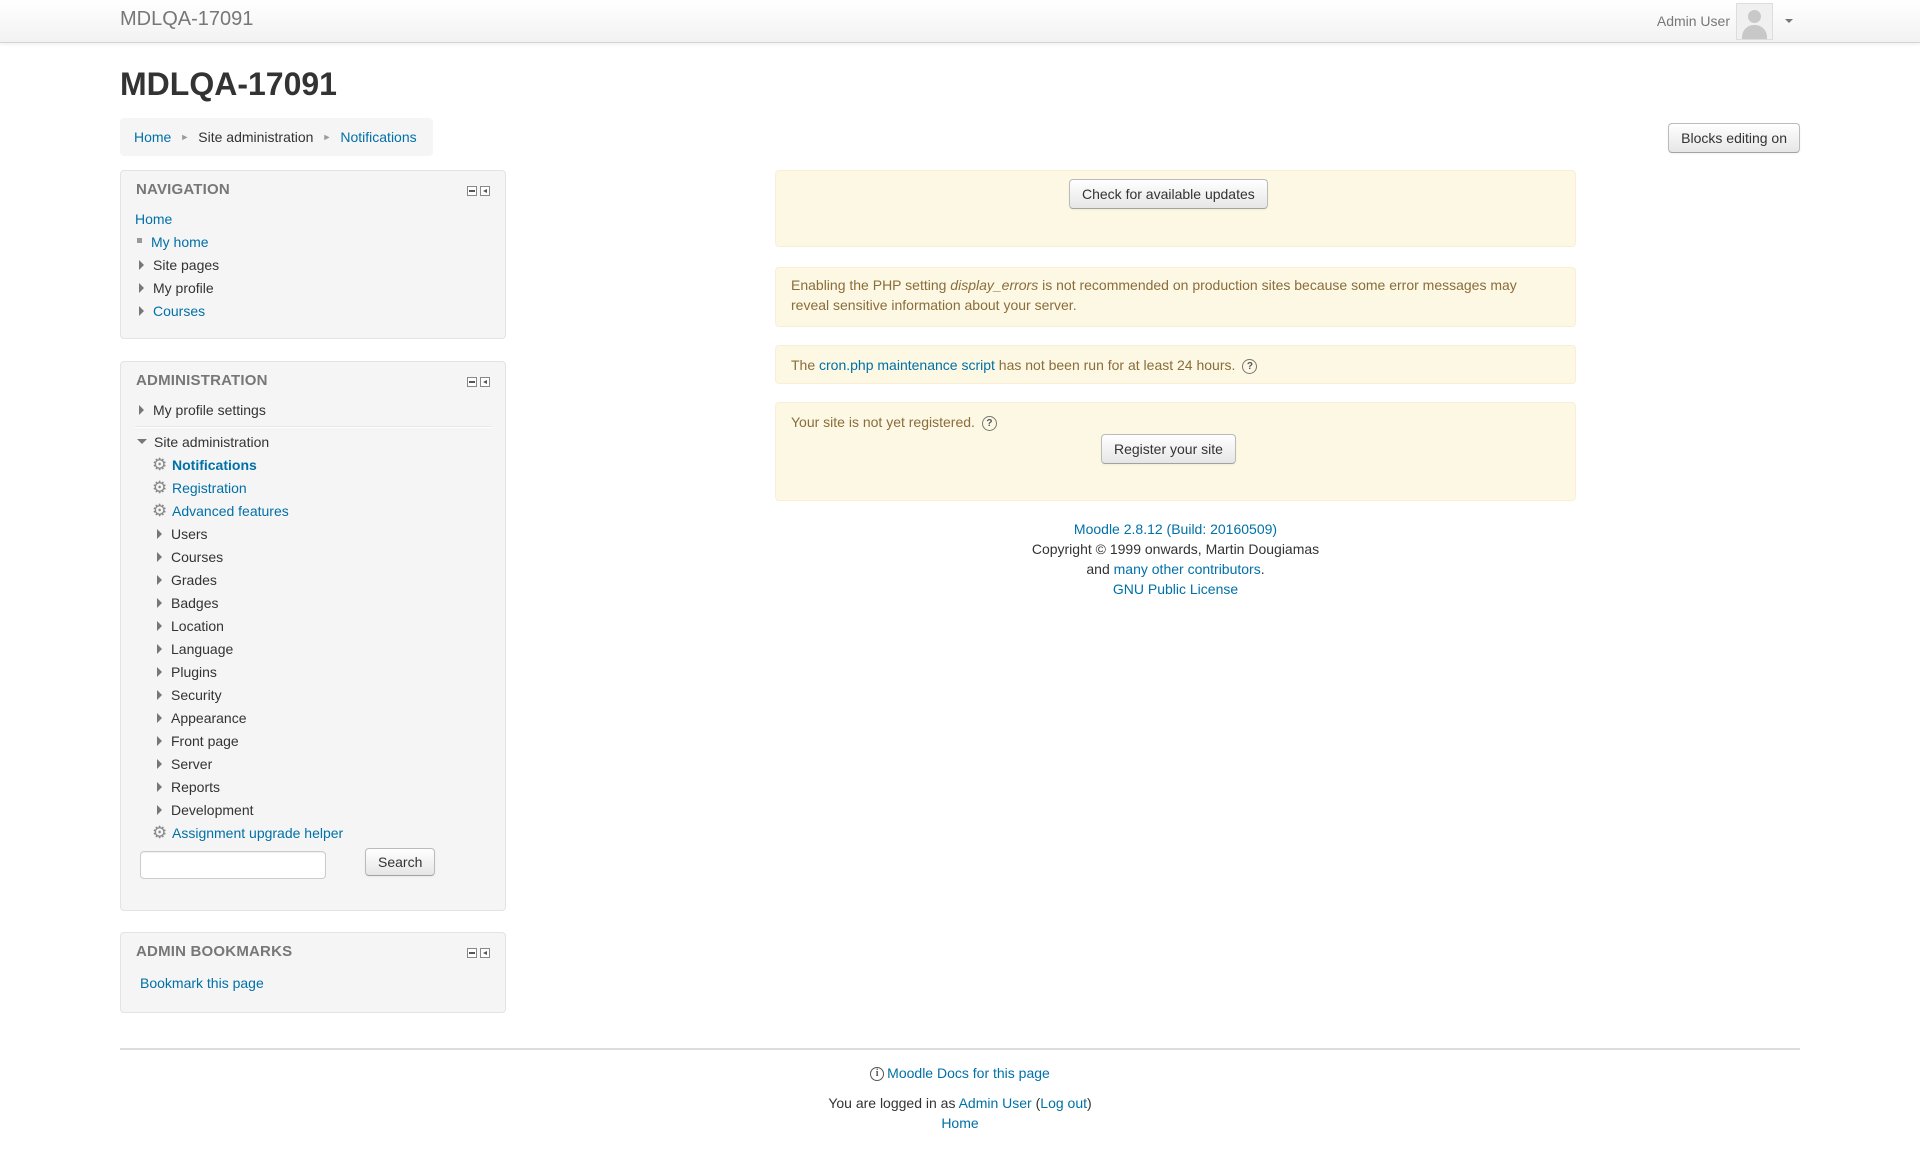  Describe the element at coordinates (1168, 449) in the screenshot. I see `register-your-site-button: Register your site` at that location.